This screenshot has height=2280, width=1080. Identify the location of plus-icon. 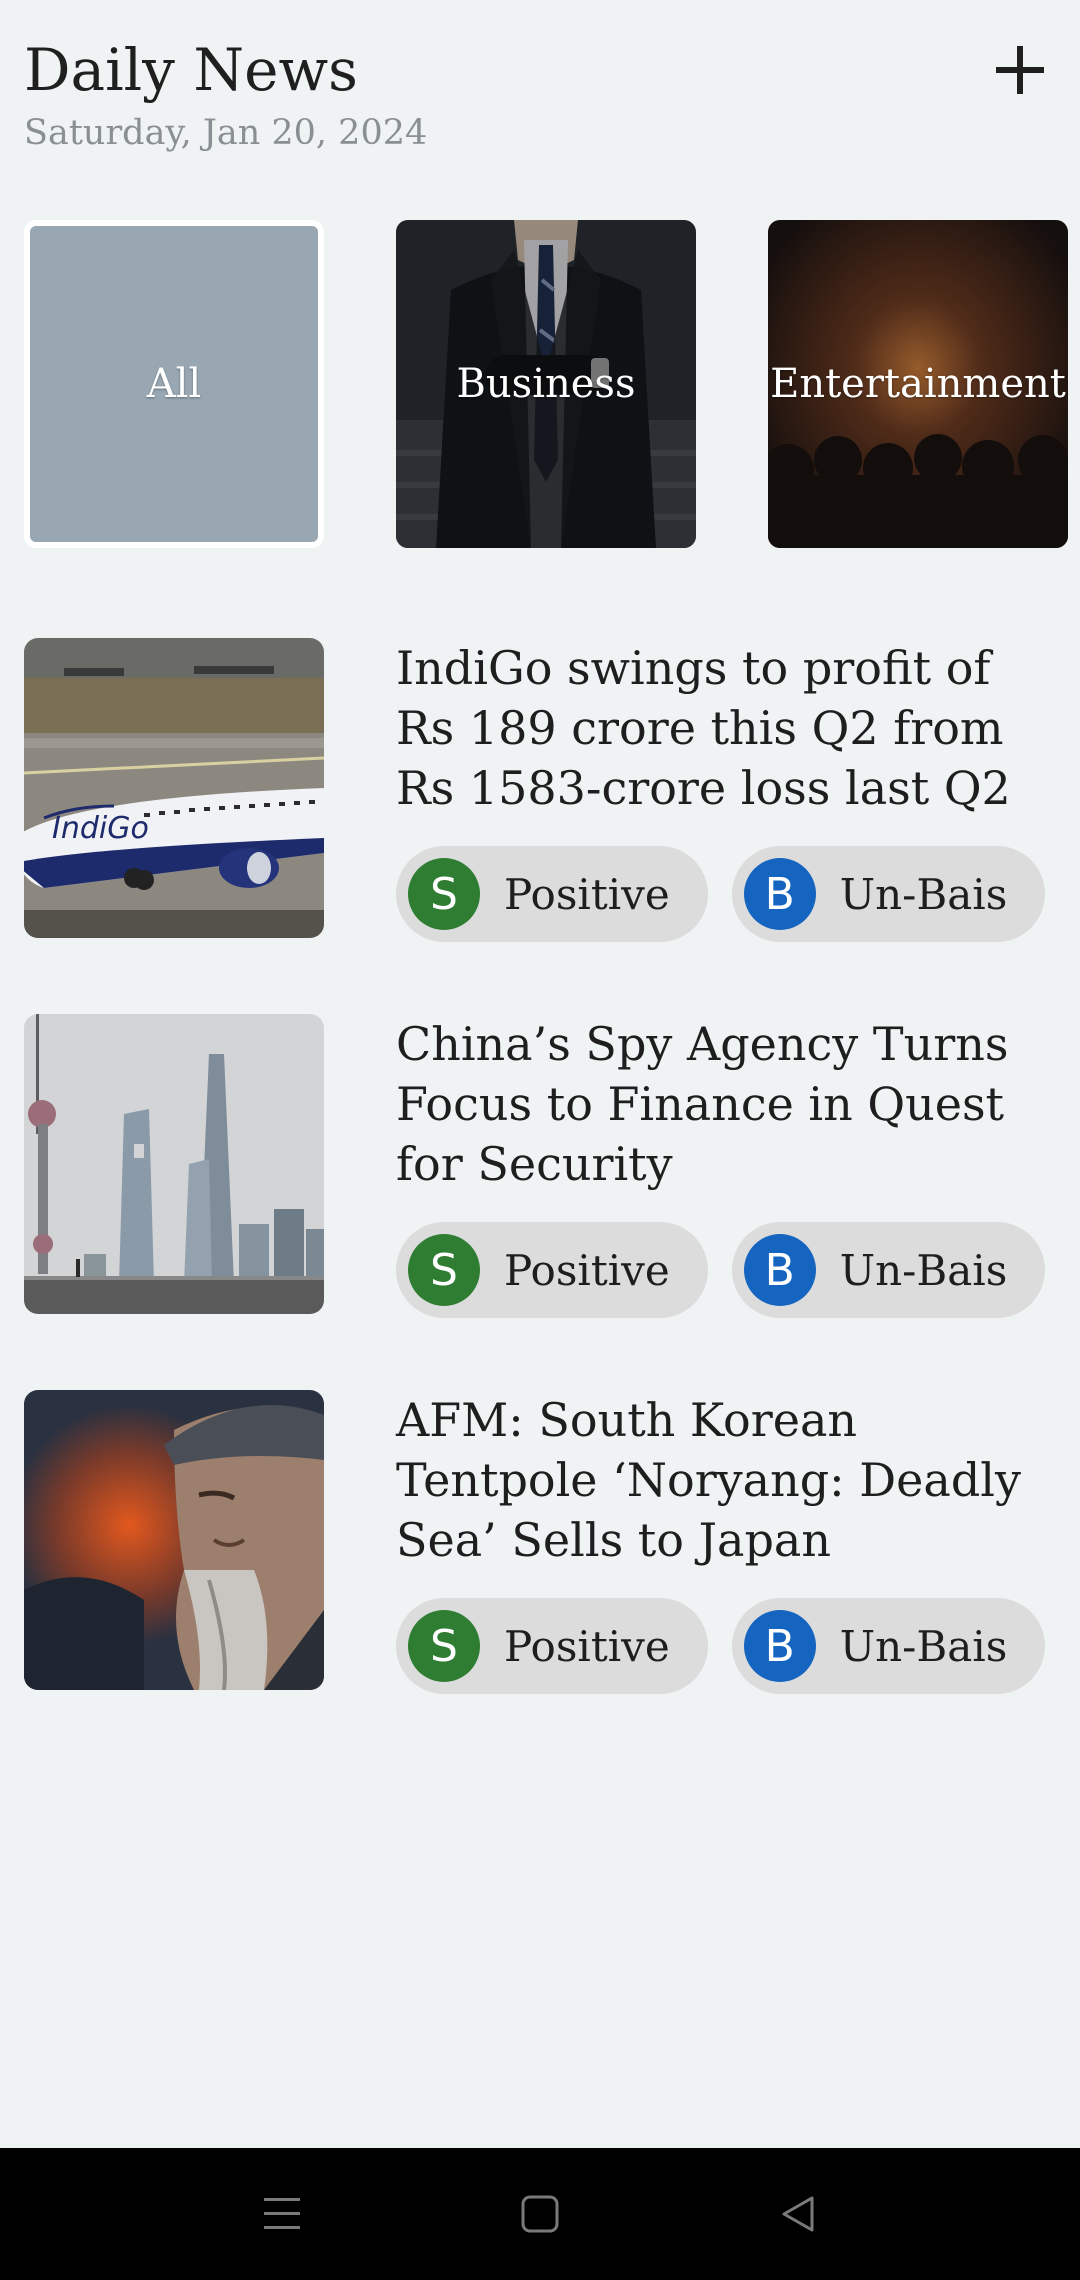
(1020, 70).